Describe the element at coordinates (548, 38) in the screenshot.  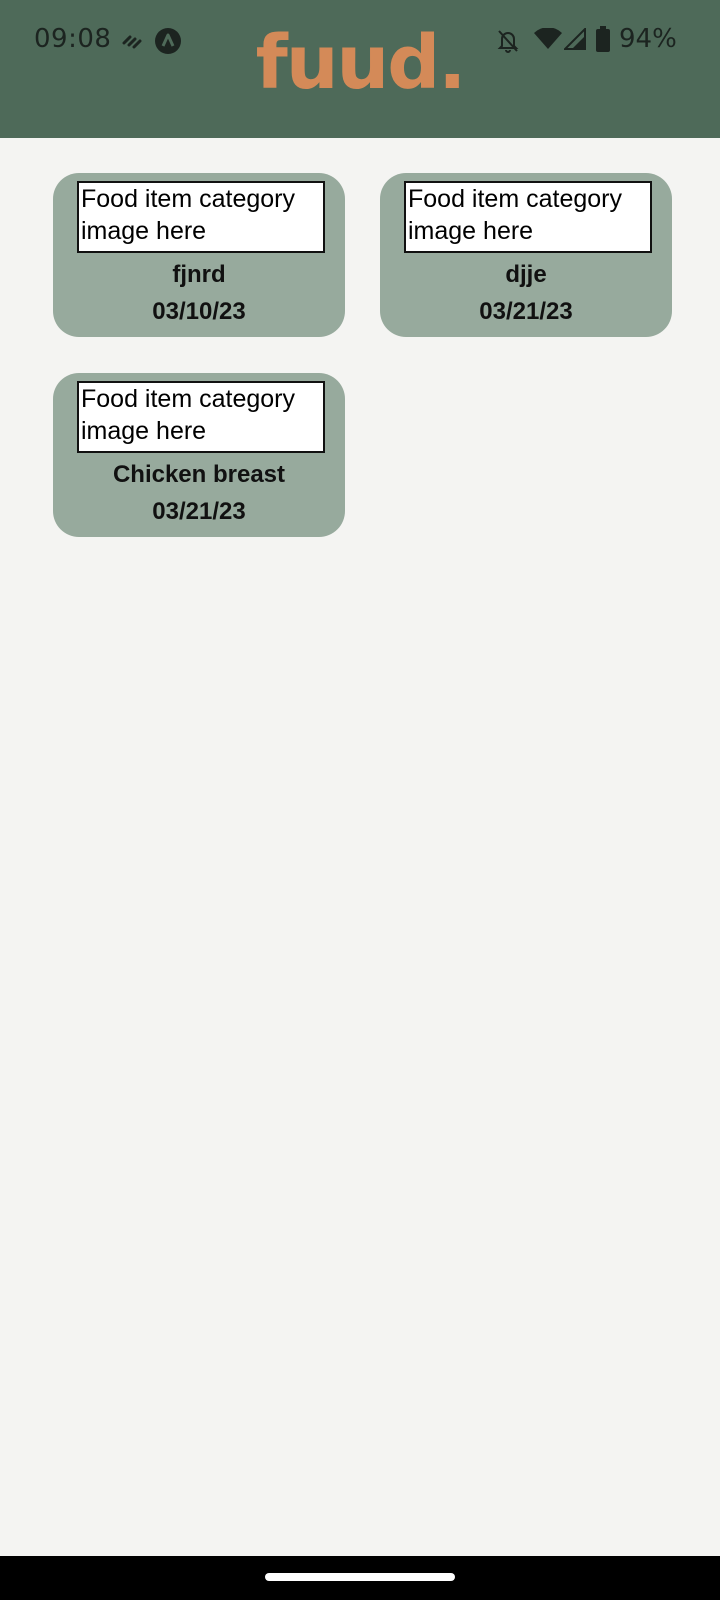
I see `wifi-icon` at that location.